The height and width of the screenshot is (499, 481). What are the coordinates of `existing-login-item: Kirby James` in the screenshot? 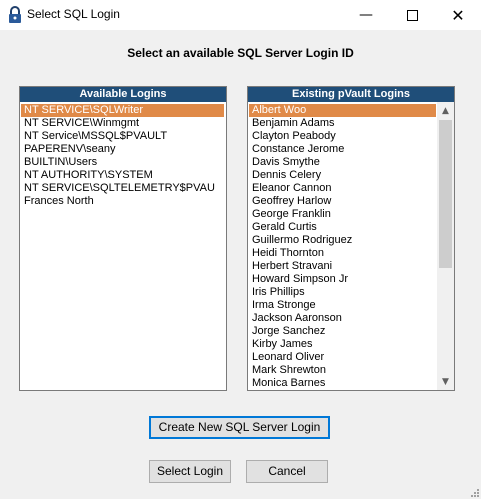 It's located at (342, 344).